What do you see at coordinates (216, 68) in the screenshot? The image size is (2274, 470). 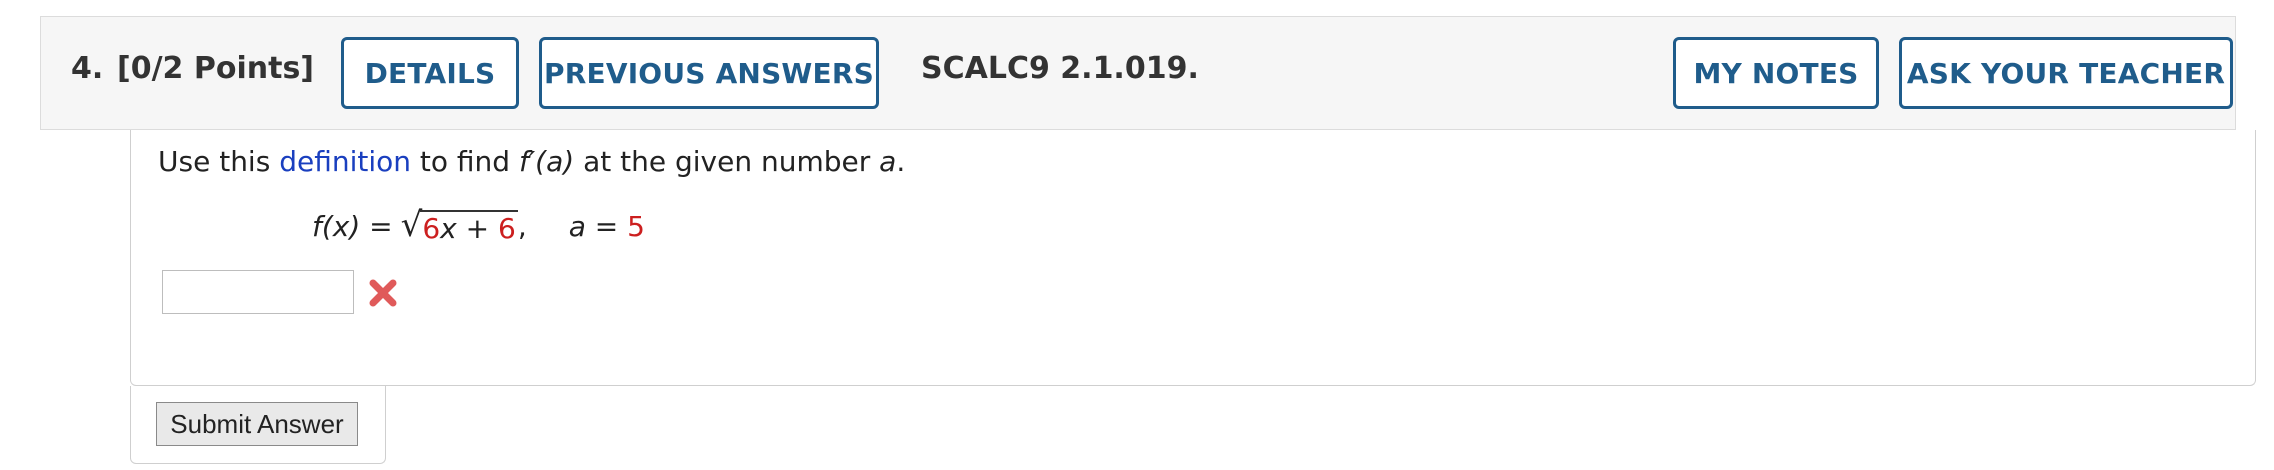 I see `points-label: [0/2 Points]` at bounding box center [216, 68].